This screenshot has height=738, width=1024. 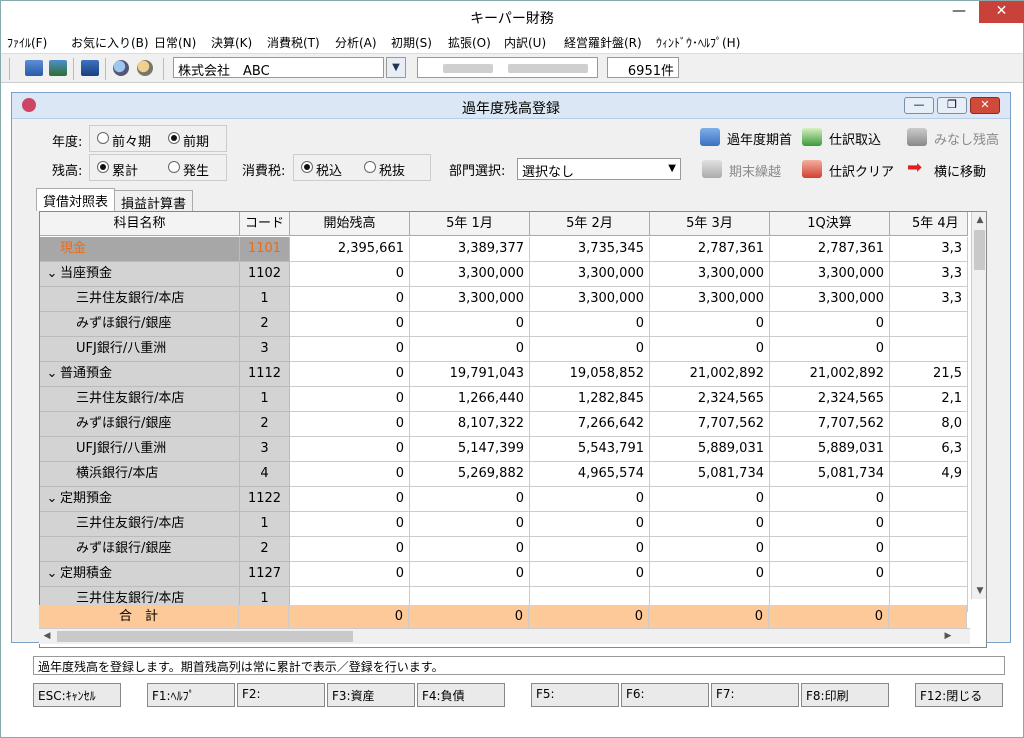 I want to click on amount-cell: 21,5, so click(x=929, y=374).